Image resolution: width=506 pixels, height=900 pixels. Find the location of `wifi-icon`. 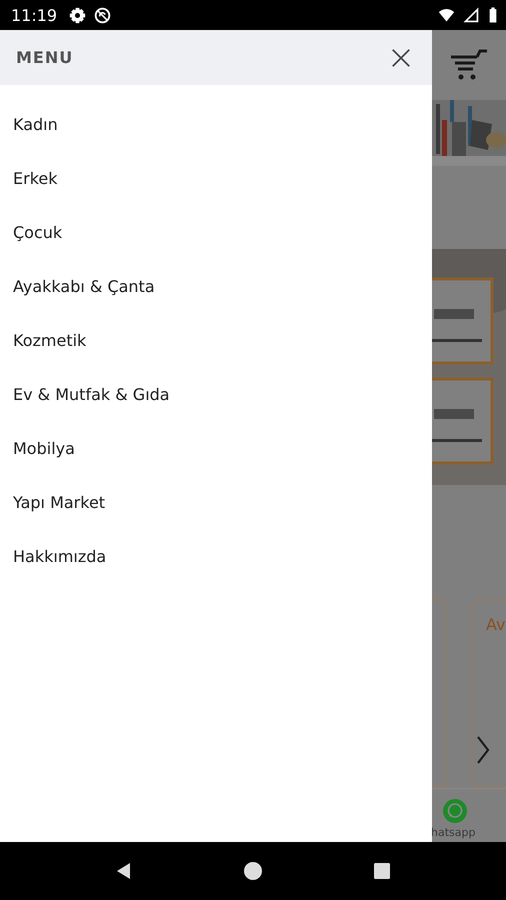

wifi-icon is located at coordinates (446, 15).